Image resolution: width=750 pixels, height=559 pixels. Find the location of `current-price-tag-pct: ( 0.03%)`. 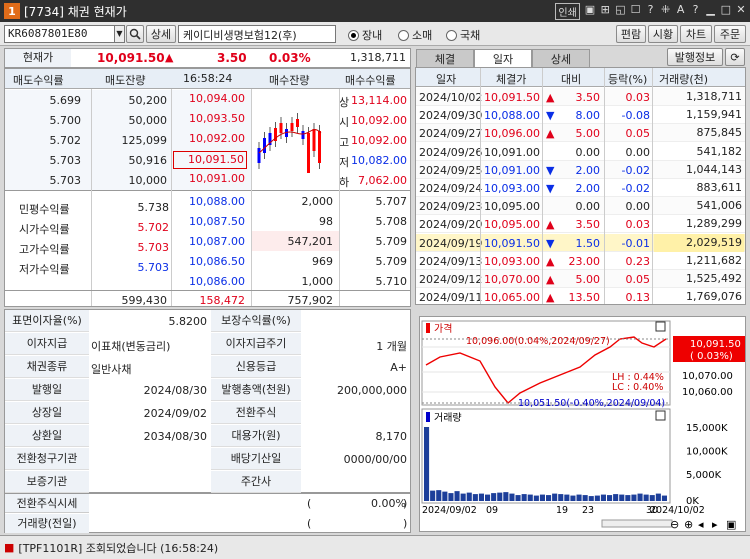

current-price-tag-pct: ( 0.03%) is located at coordinates (711, 356).